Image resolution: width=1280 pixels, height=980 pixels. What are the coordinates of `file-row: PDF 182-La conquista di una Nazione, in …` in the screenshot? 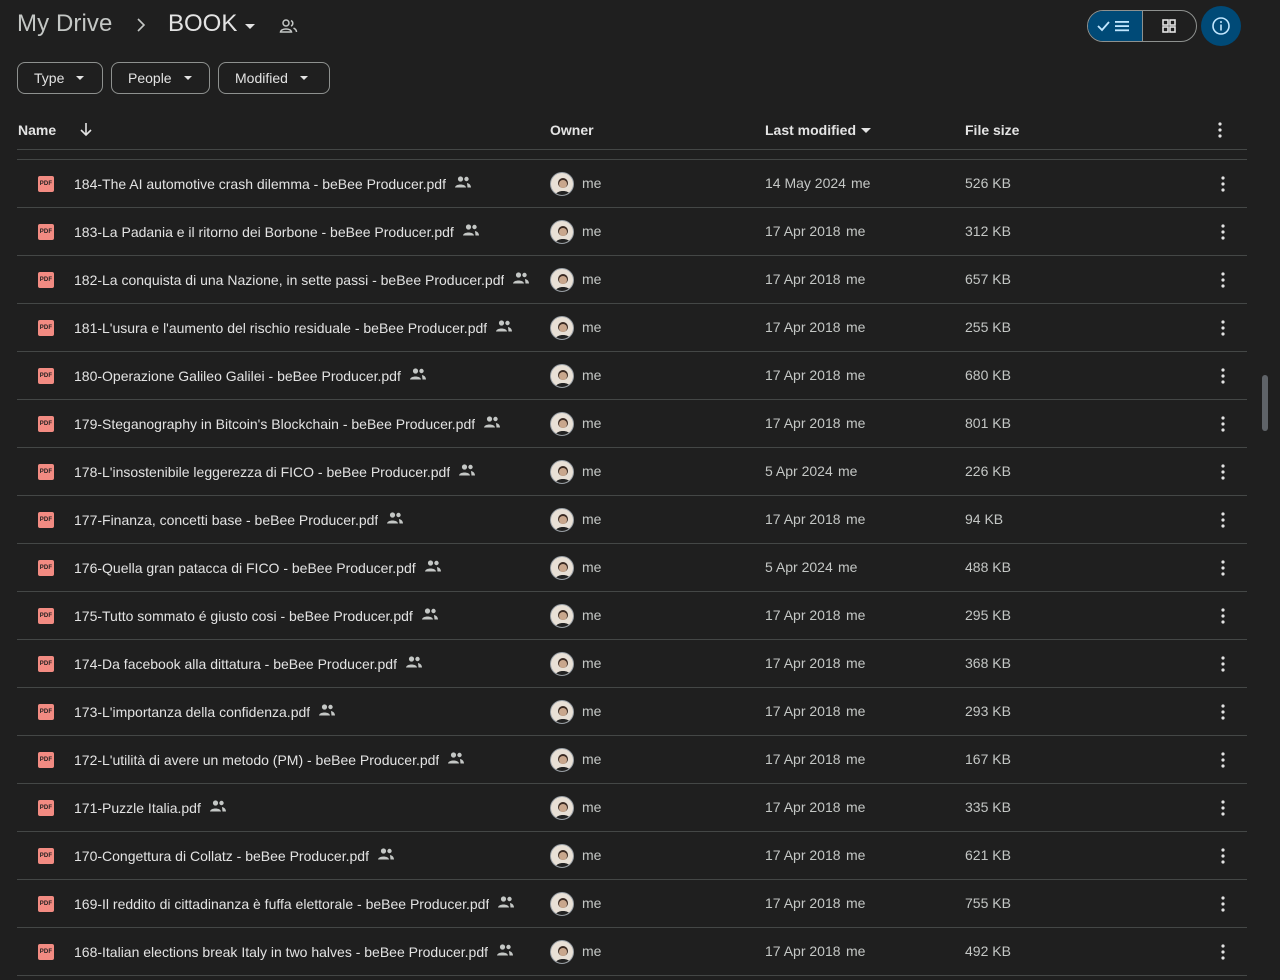 It's located at (632, 280).